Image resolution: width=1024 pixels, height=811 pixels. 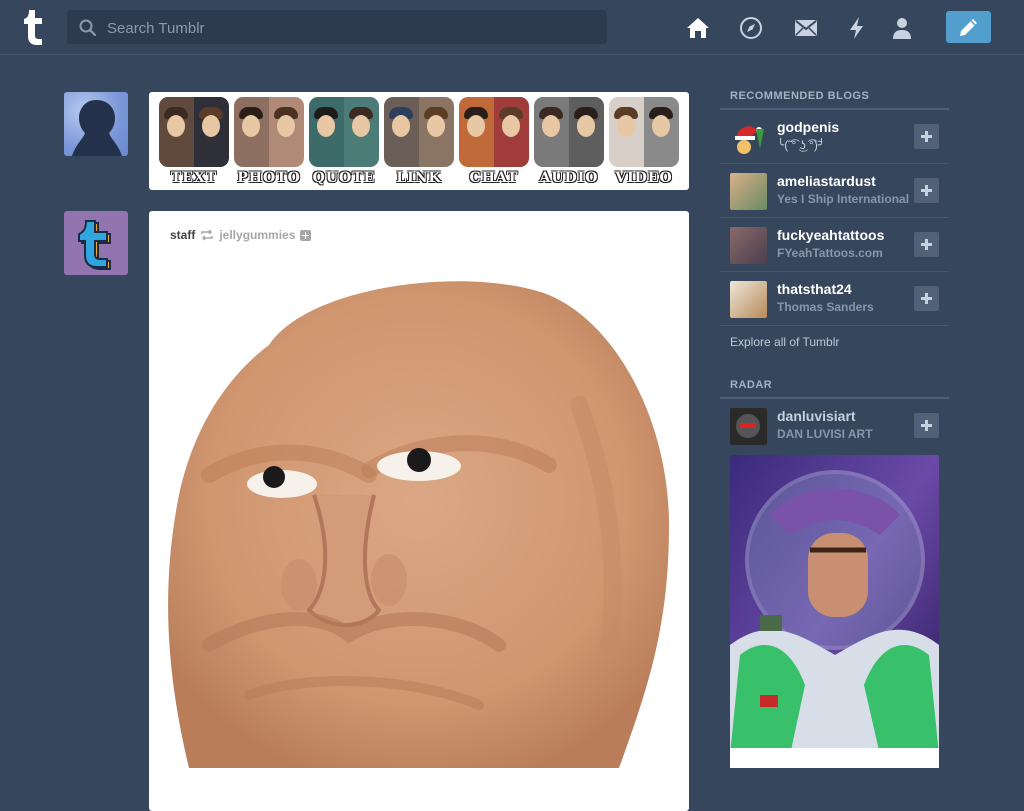 I want to click on my-avatar, so click(x=96, y=124).